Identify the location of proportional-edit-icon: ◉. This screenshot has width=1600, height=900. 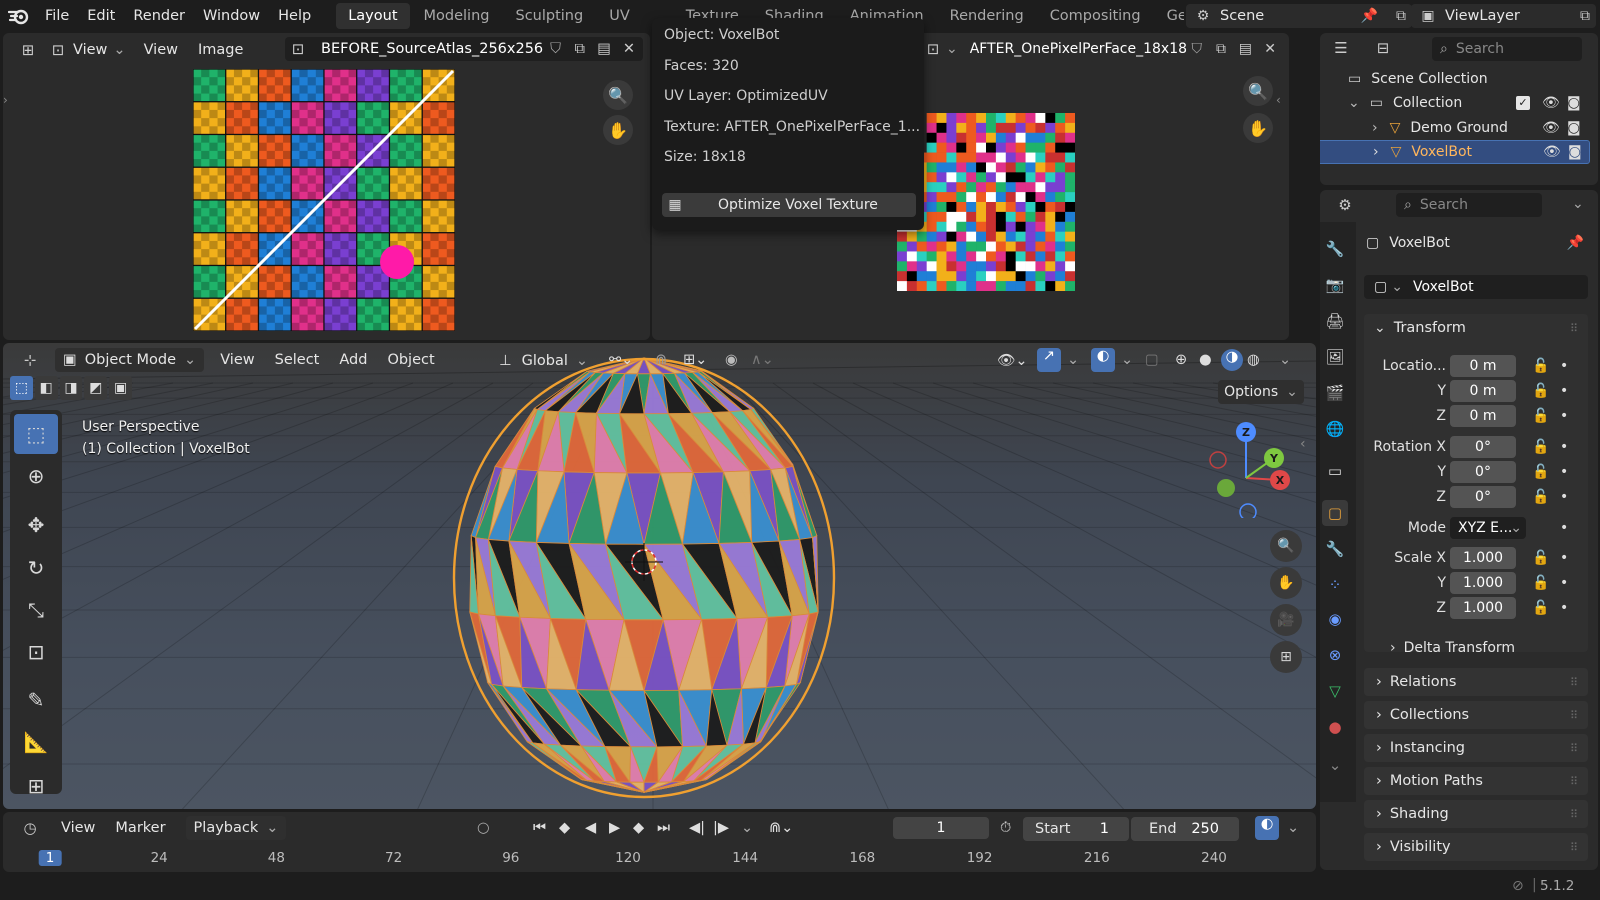
(731, 360).